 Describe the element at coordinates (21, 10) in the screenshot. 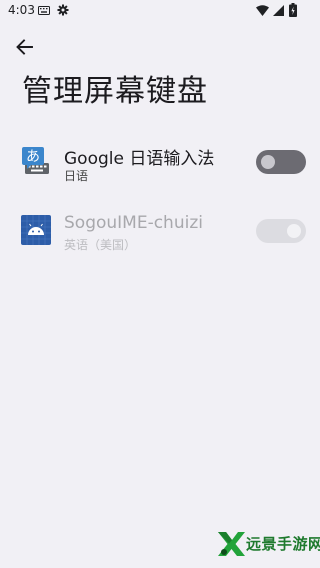

I see `status-time: 4:03` at that location.